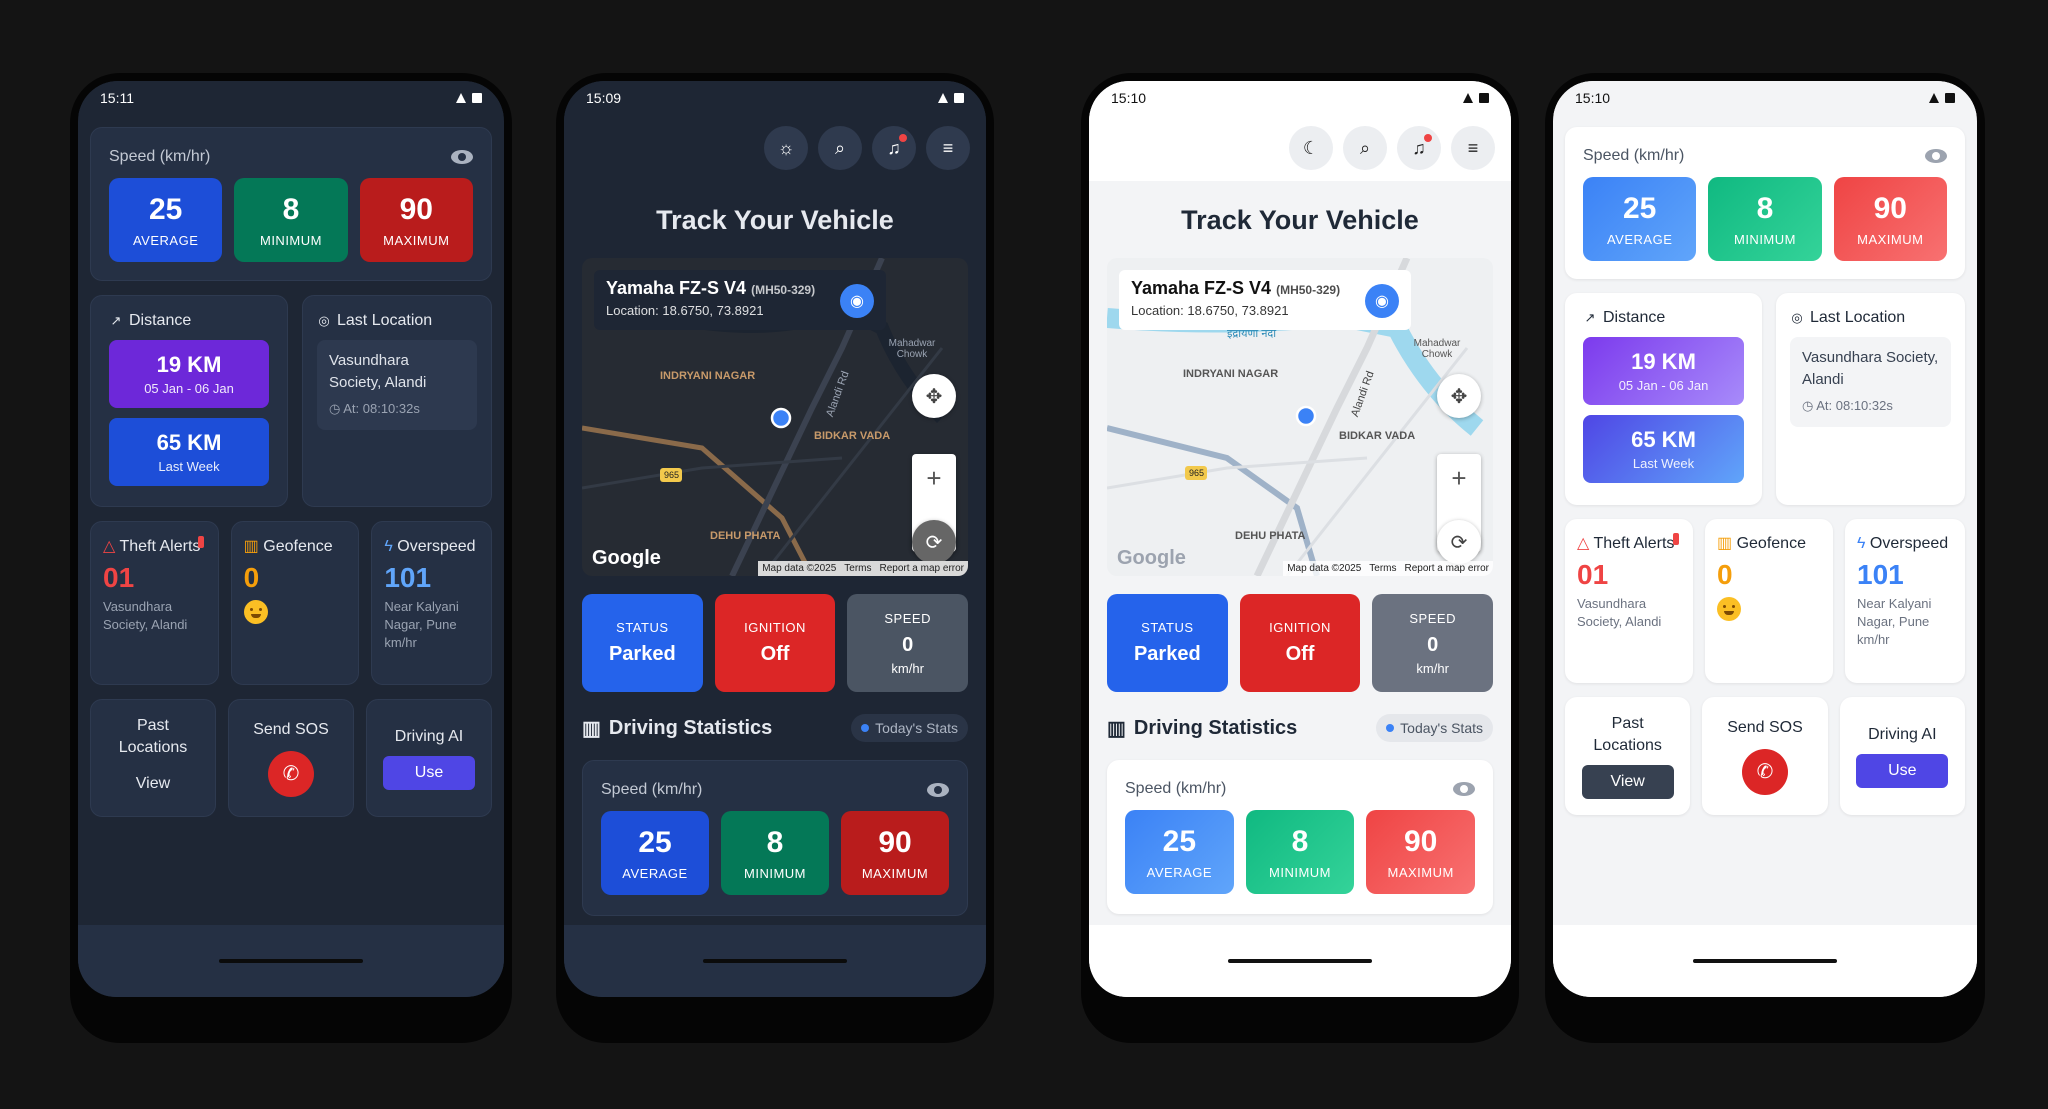  What do you see at coordinates (1663, 371) in the screenshot?
I see `distance-day: 19 KM 05 Jan - 06 Jan` at bounding box center [1663, 371].